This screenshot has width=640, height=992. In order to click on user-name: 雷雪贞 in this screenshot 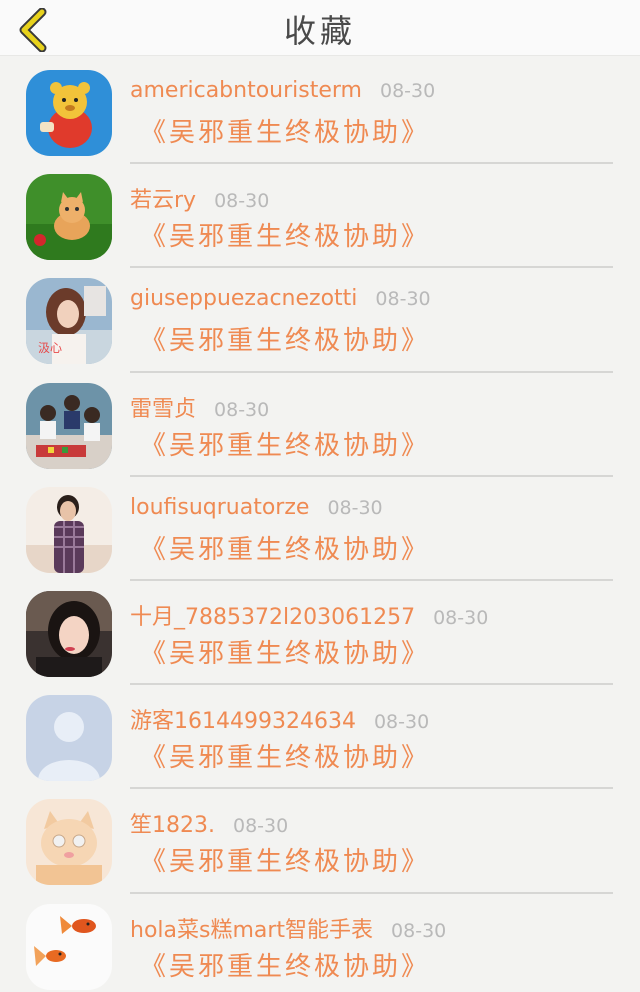, I will do `click(163, 407)`.